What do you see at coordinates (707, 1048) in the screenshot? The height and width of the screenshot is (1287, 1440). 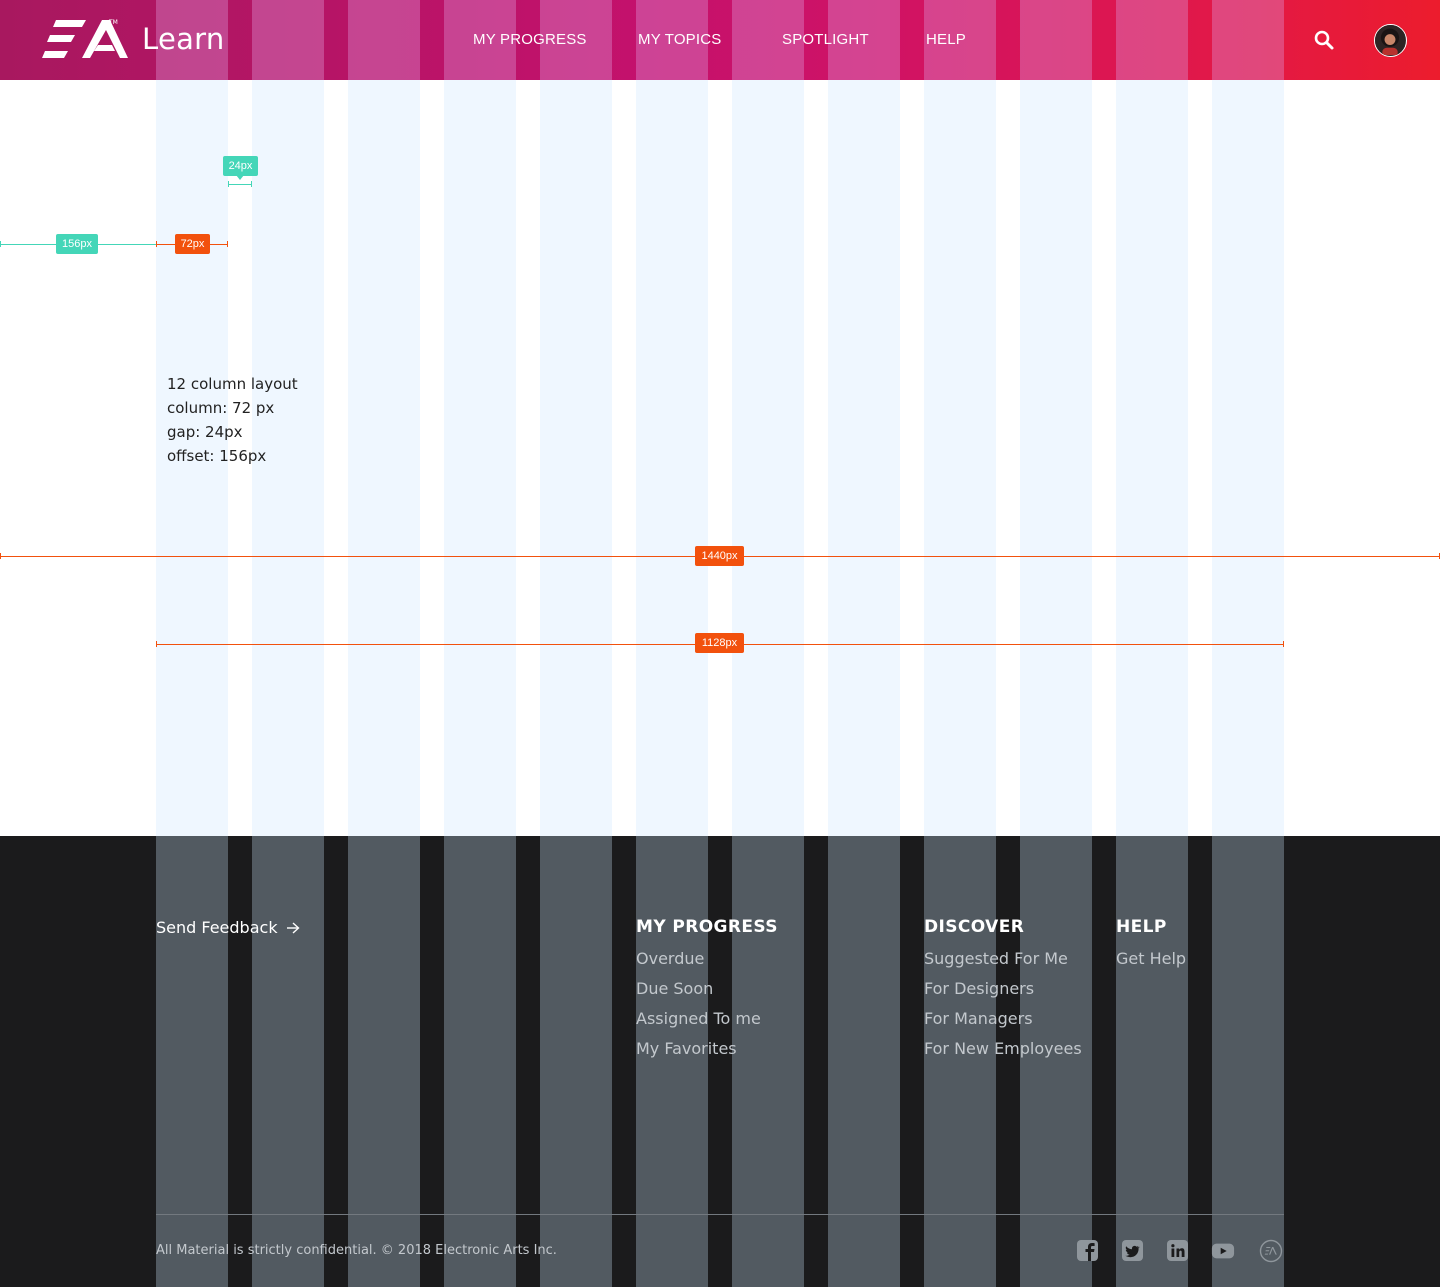 I see `footer-link-my-favorites: My Favorites` at bounding box center [707, 1048].